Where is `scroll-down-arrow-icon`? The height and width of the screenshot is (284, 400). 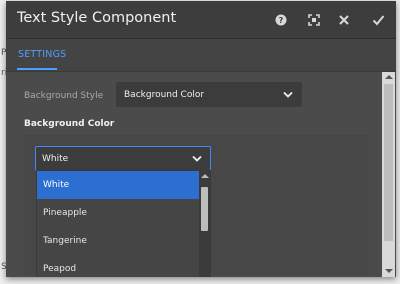 scroll-down-arrow-icon is located at coordinates (388, 271).